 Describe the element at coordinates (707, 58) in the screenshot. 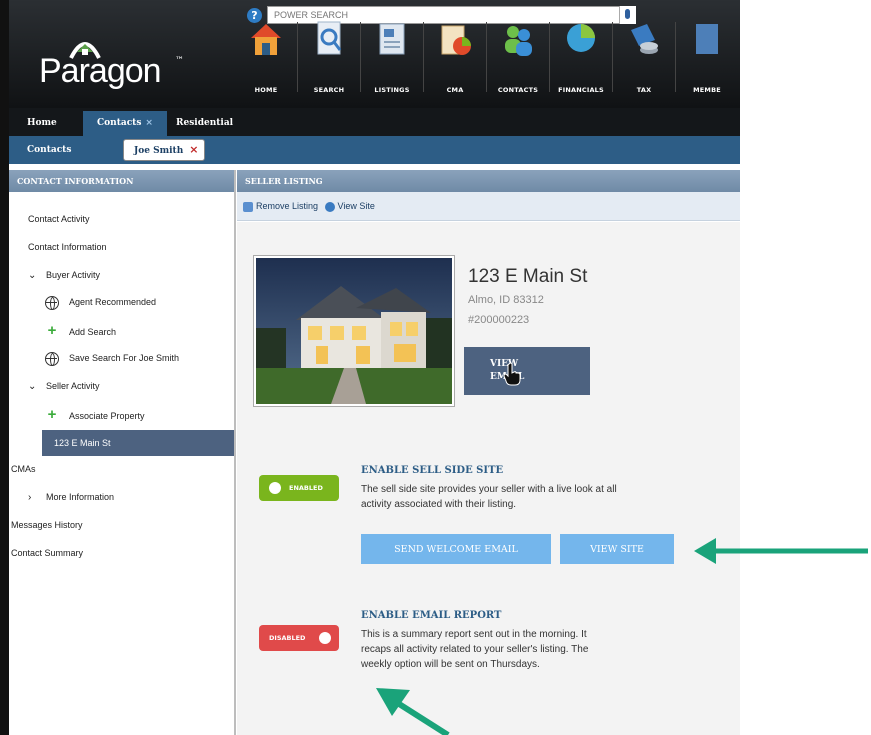

I see `nav-members: MEMBE` at that location.